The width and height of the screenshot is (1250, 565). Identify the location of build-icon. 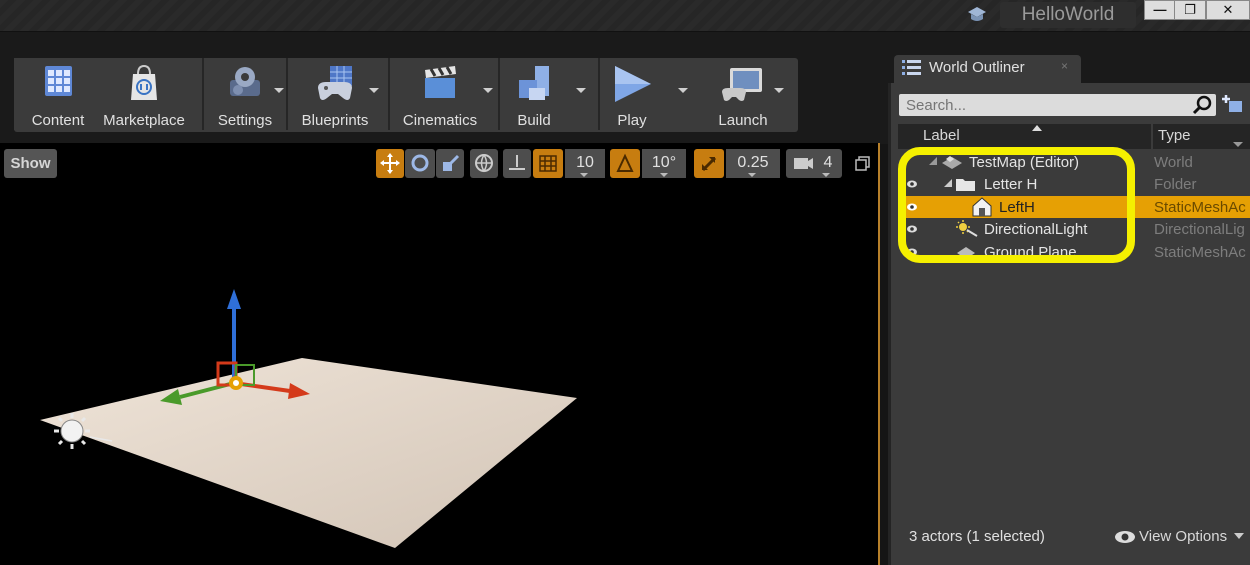
(534, 83).